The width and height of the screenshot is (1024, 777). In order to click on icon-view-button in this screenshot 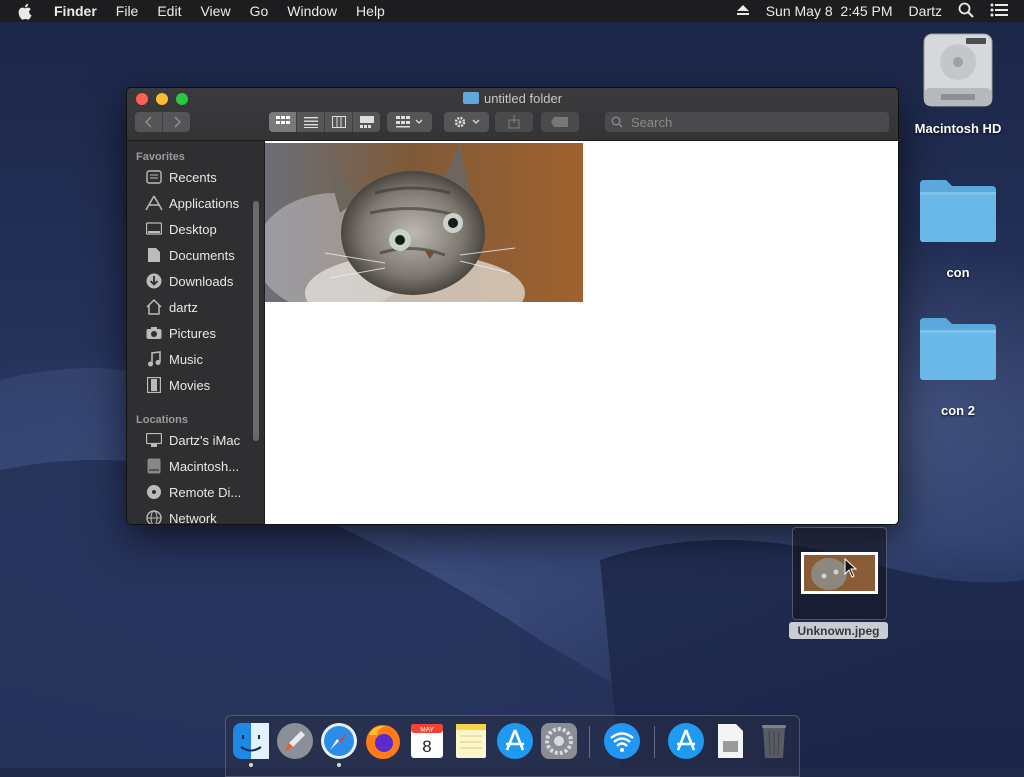, I will do `click(283, 122)`.